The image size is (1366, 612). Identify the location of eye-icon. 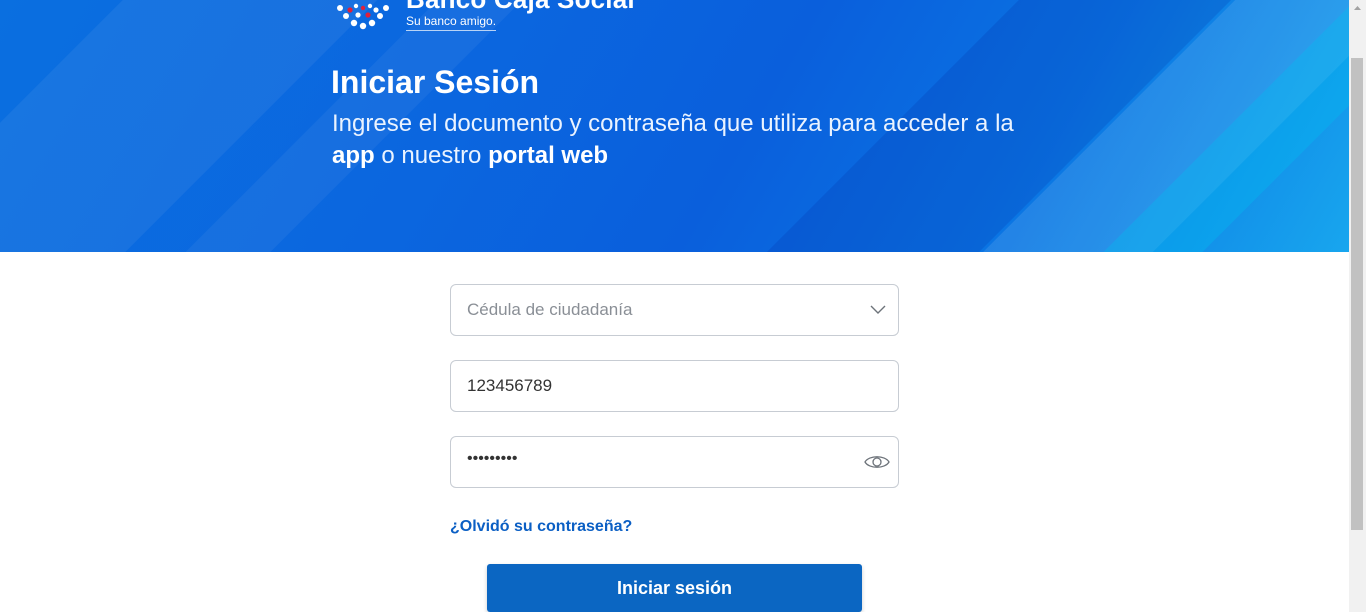
(877, 462).